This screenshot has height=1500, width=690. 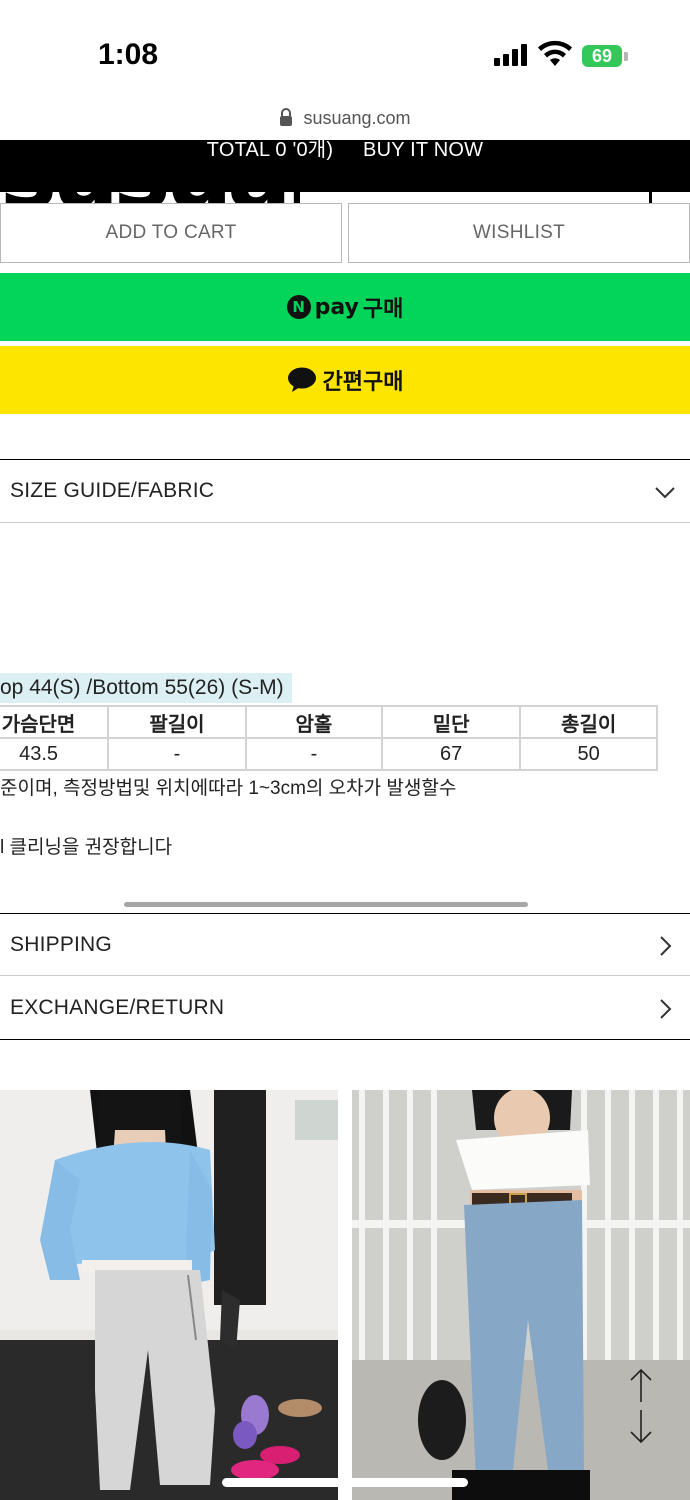 I want to click on size-note: 준이며, 측정방법및 위치에따라 1~3cm의 오차가 발생할수, so click(x=228, y=788).